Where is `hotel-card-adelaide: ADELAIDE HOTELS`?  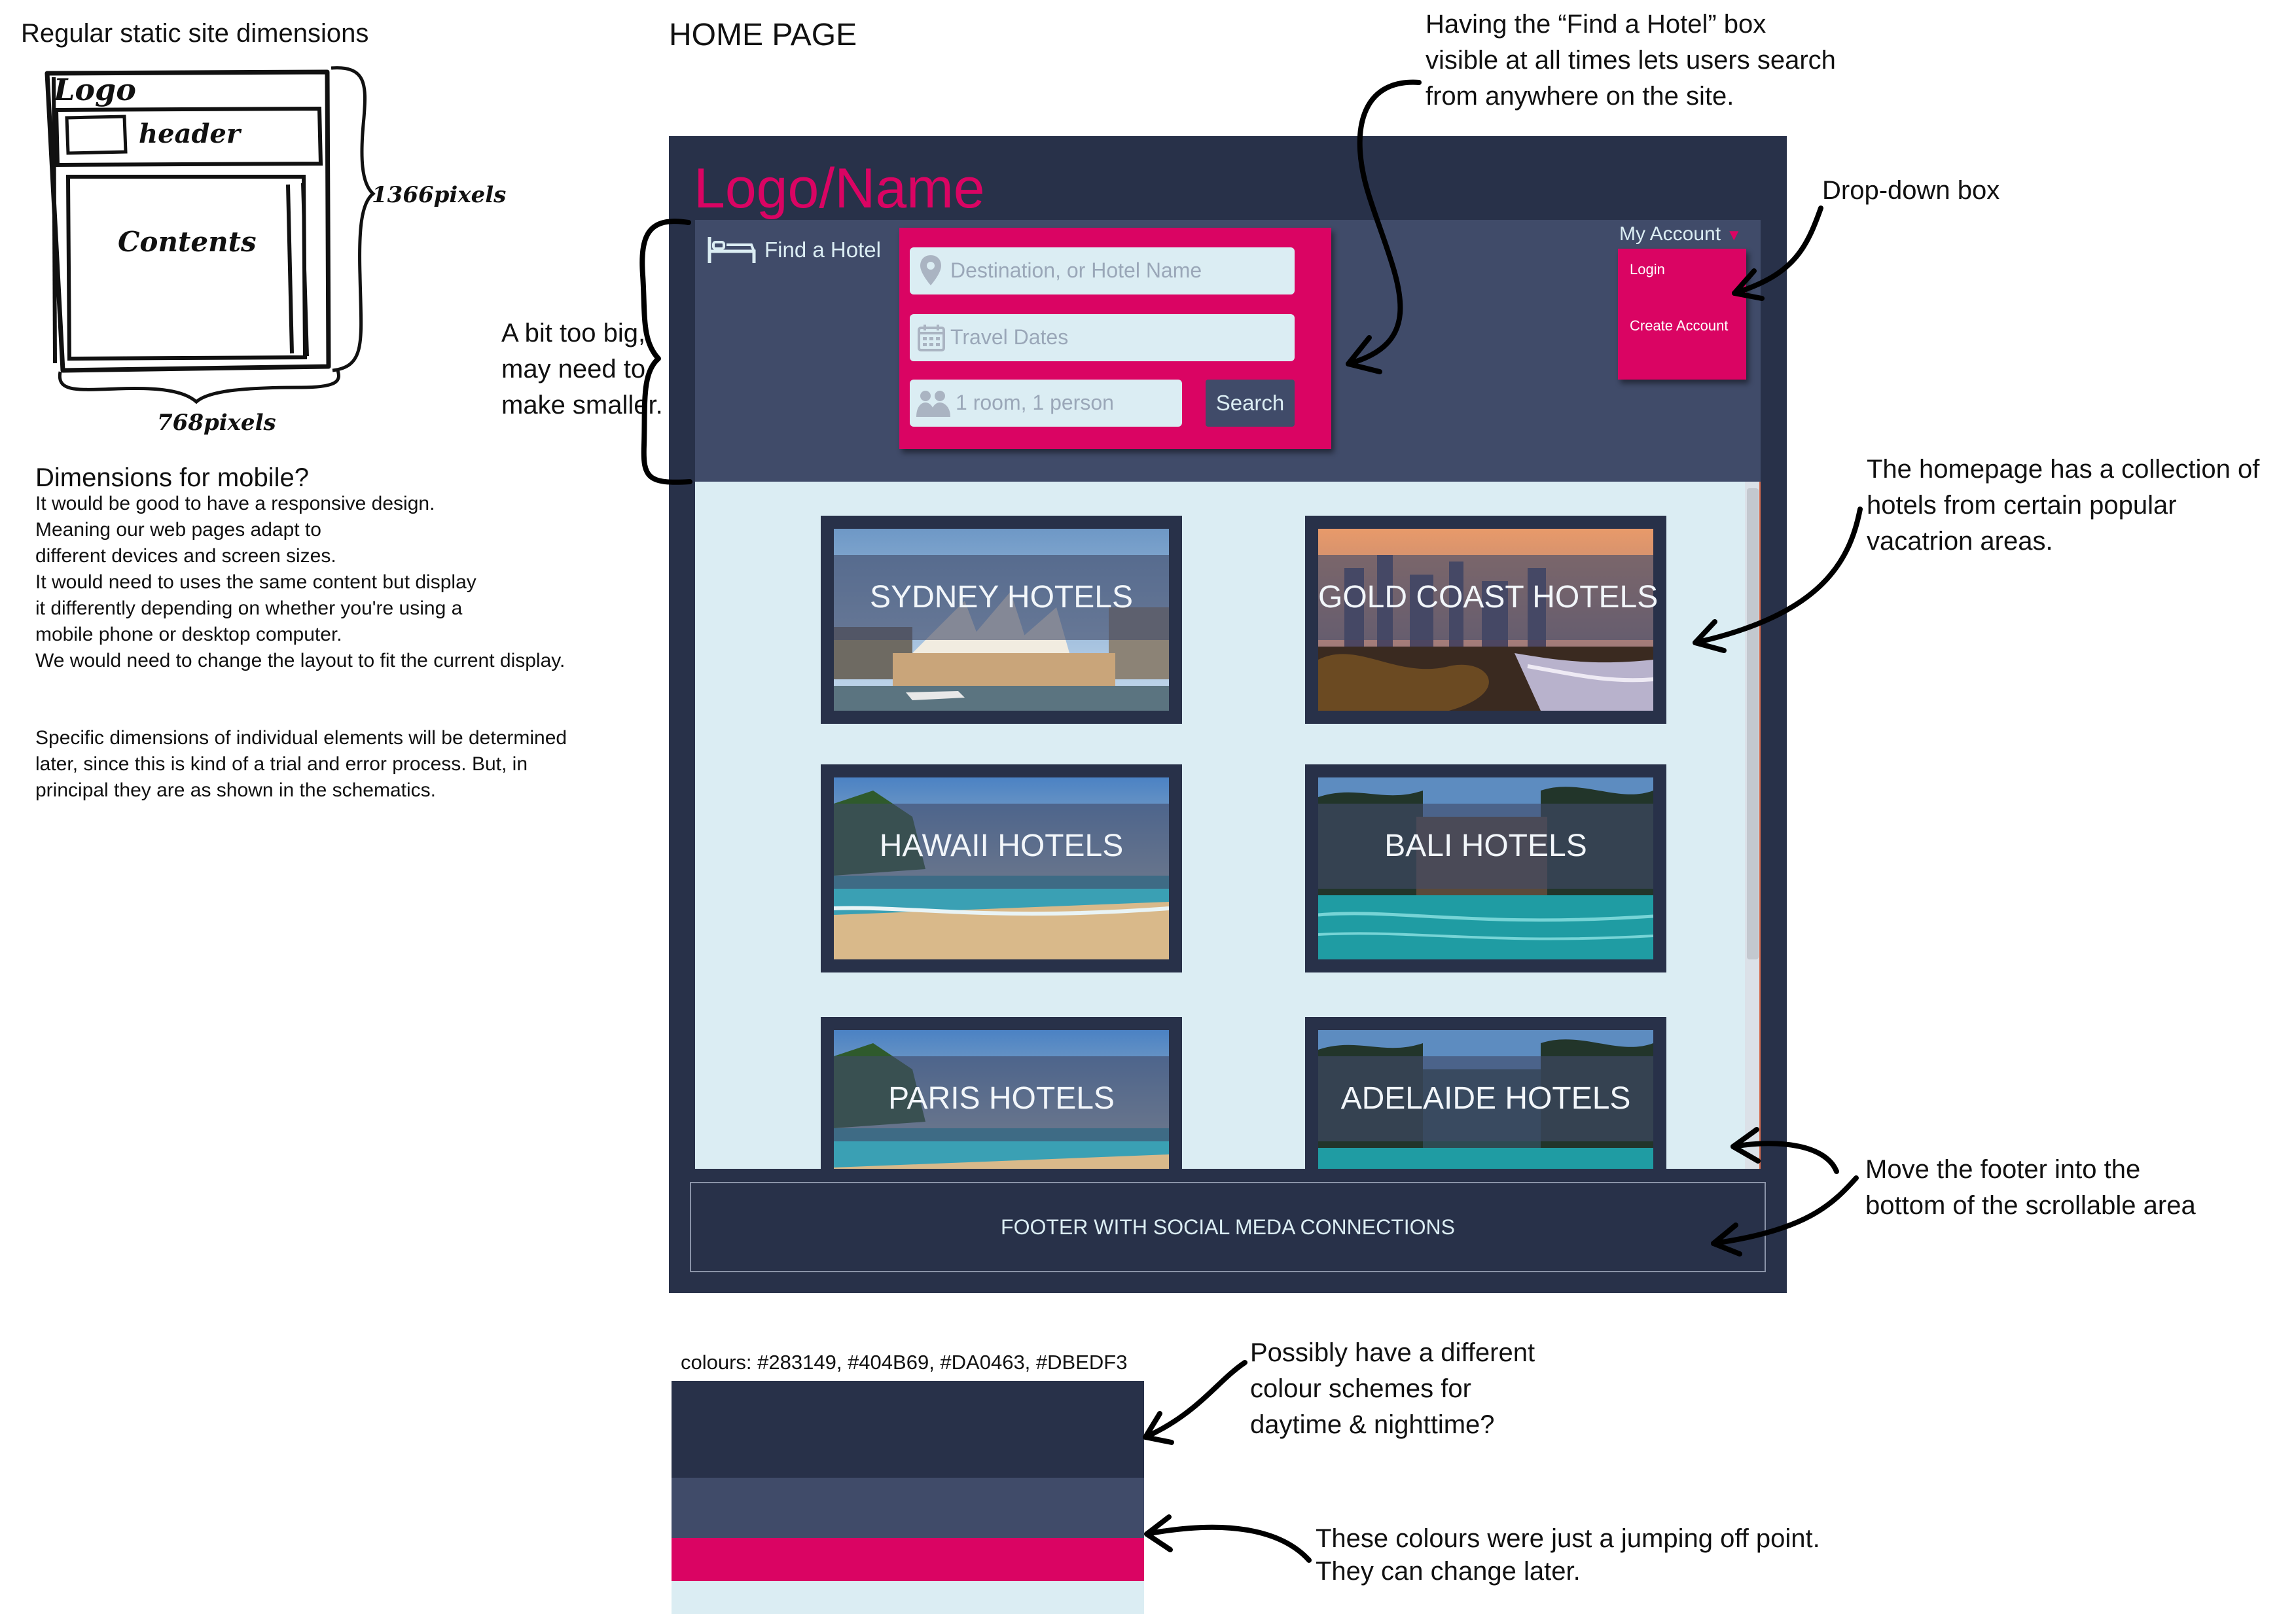
hotel-card-adelaide: ADELAIDE HOTELS is located at coordinates (1485, 1093).